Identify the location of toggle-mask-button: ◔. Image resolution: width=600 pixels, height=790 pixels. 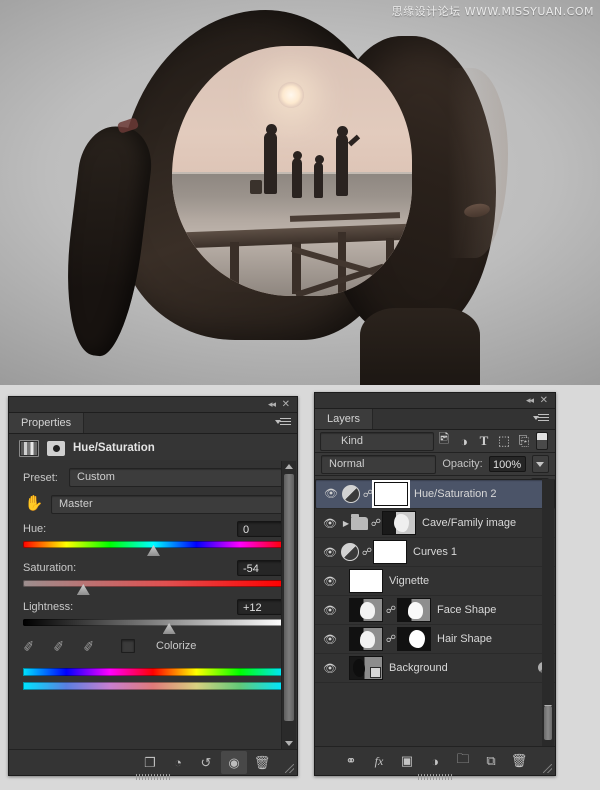
(178, 762).